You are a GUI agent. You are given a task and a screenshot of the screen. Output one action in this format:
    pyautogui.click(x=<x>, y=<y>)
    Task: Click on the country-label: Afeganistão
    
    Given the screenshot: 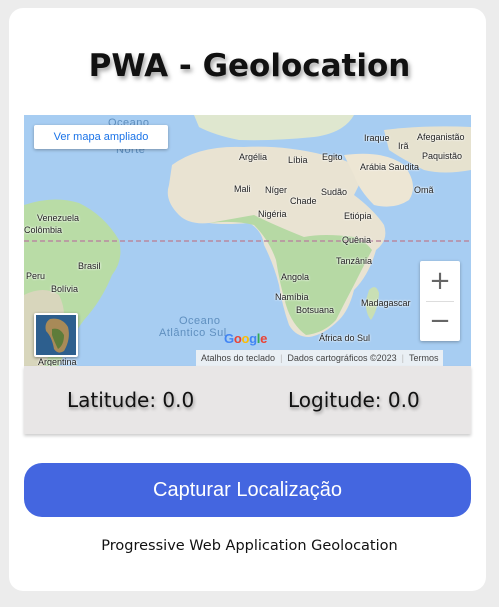 What is the action you would take?
    pyautogui.click(x=441, y=137)
    